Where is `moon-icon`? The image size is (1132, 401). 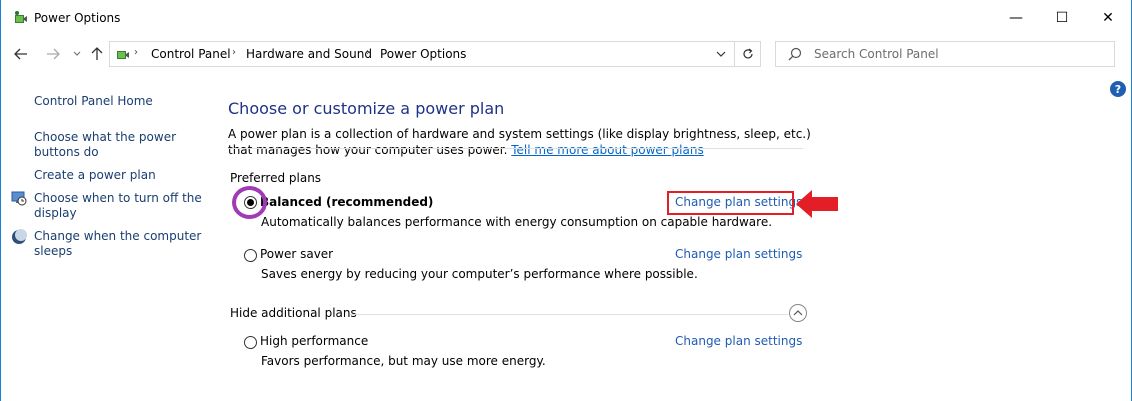
moon-icon is located at coordinates (19, 236).